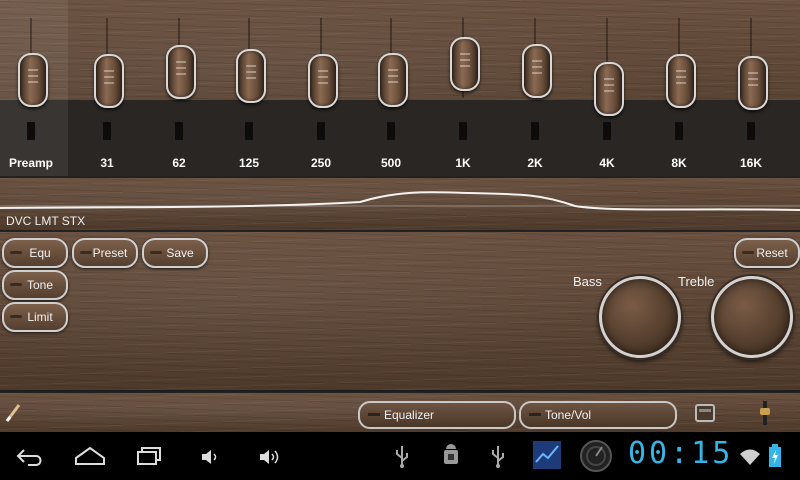  Describe the element at coordinates (679, 163) in the screenshot. I see `eq-band-label: 8K` at that location.